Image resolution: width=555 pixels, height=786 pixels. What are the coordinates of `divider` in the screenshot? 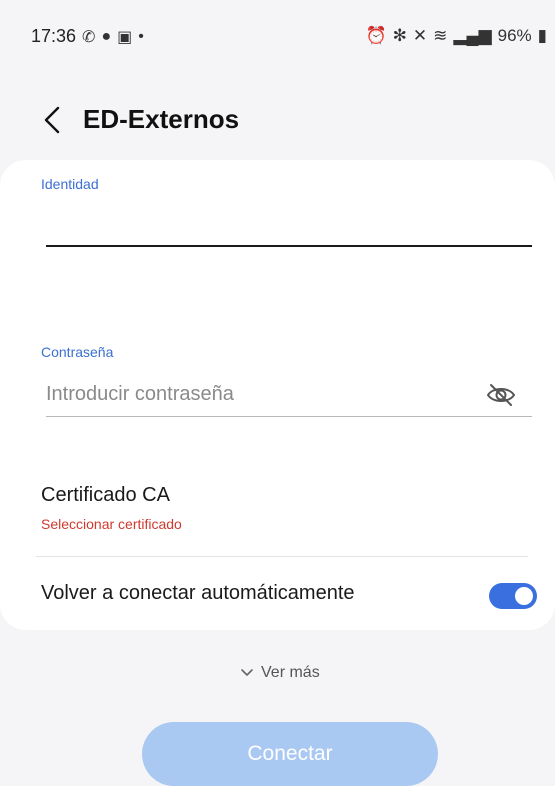 It's located at (282, 556).